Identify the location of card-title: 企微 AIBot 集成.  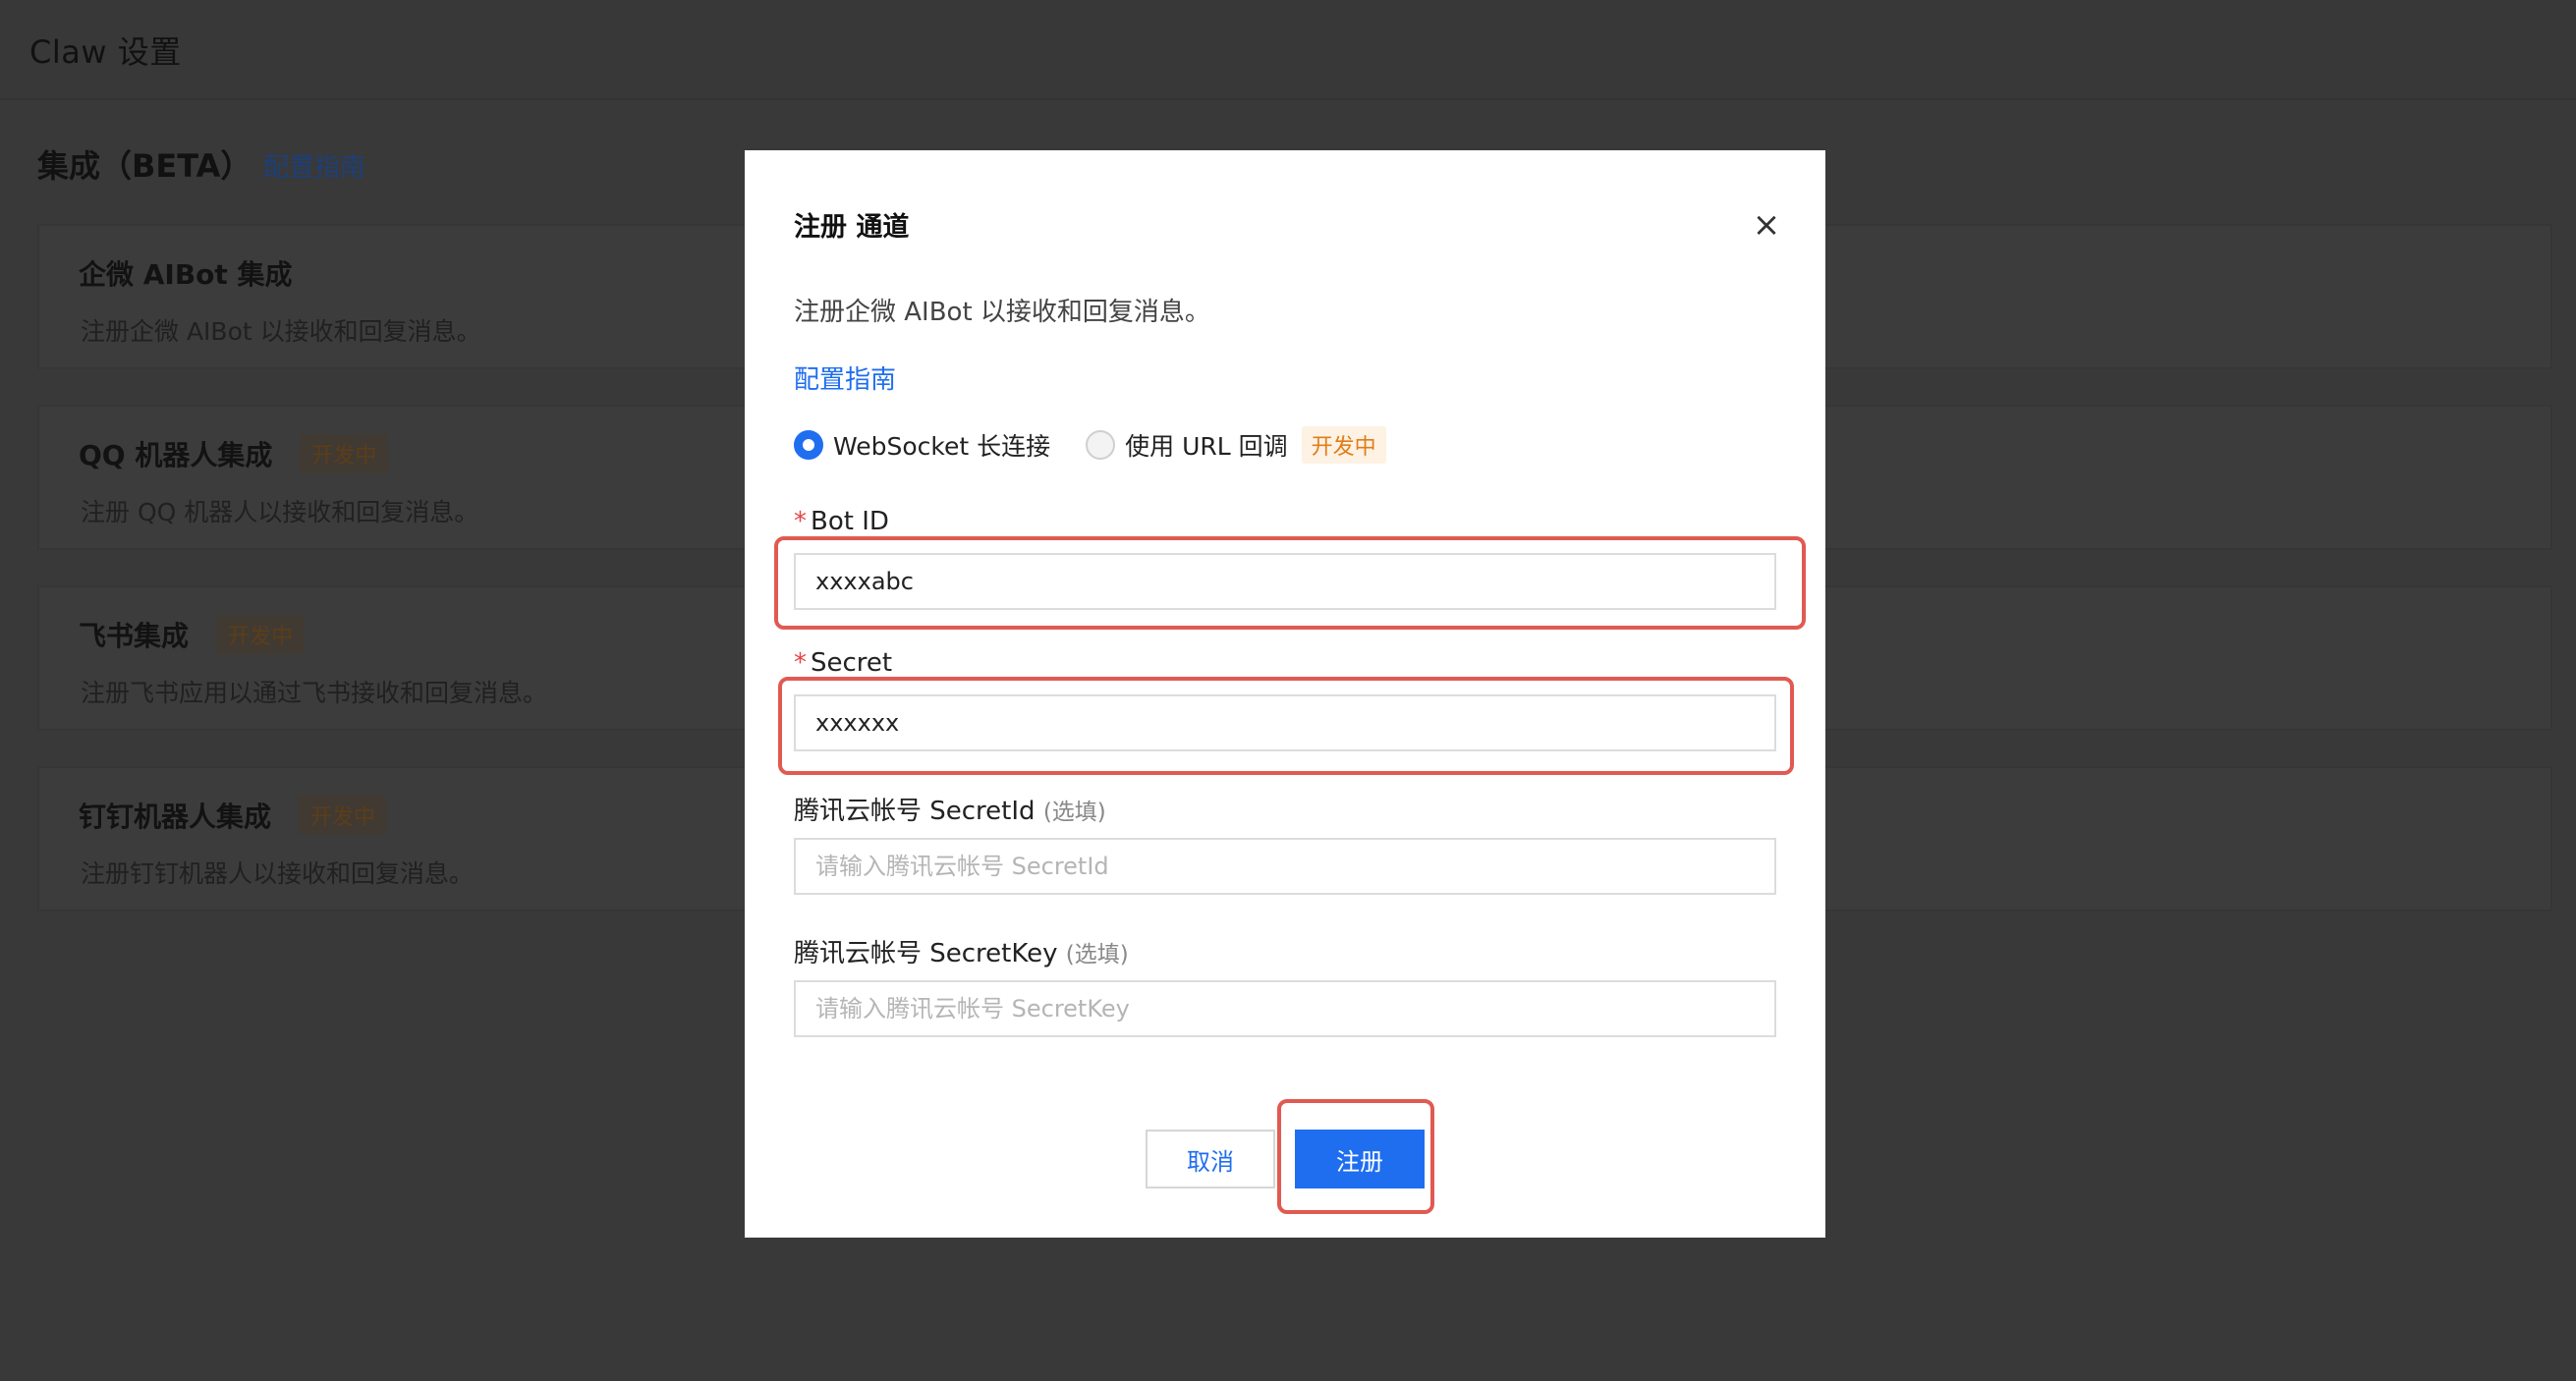
(186, 273).